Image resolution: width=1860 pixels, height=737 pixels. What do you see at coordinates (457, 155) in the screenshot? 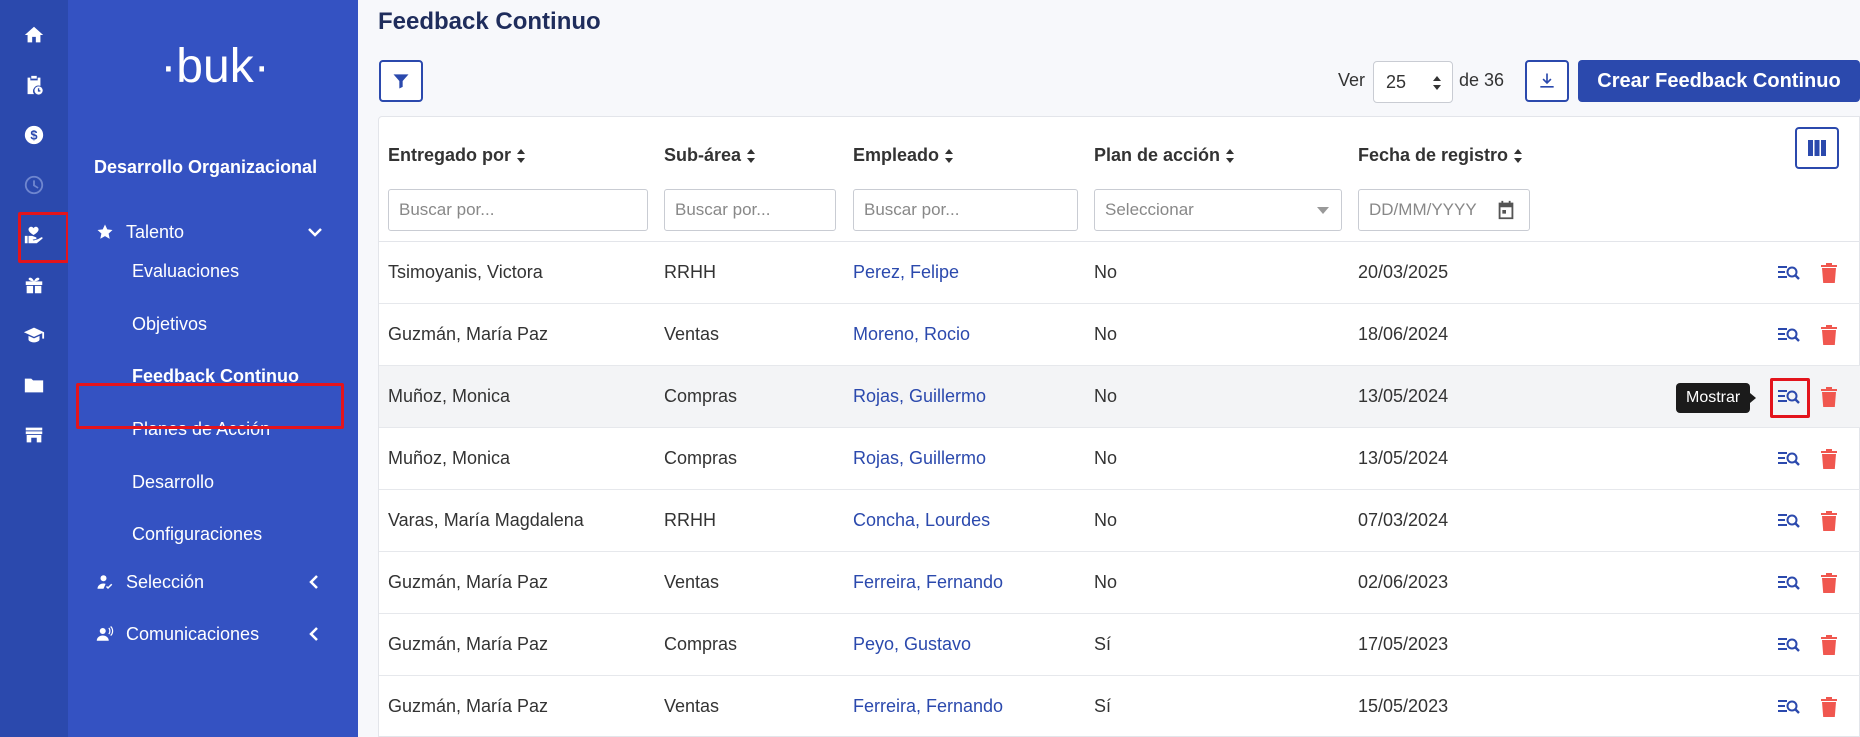
I see `column-header-entregado-por: Entregado por` at bounding box center [457, 155].